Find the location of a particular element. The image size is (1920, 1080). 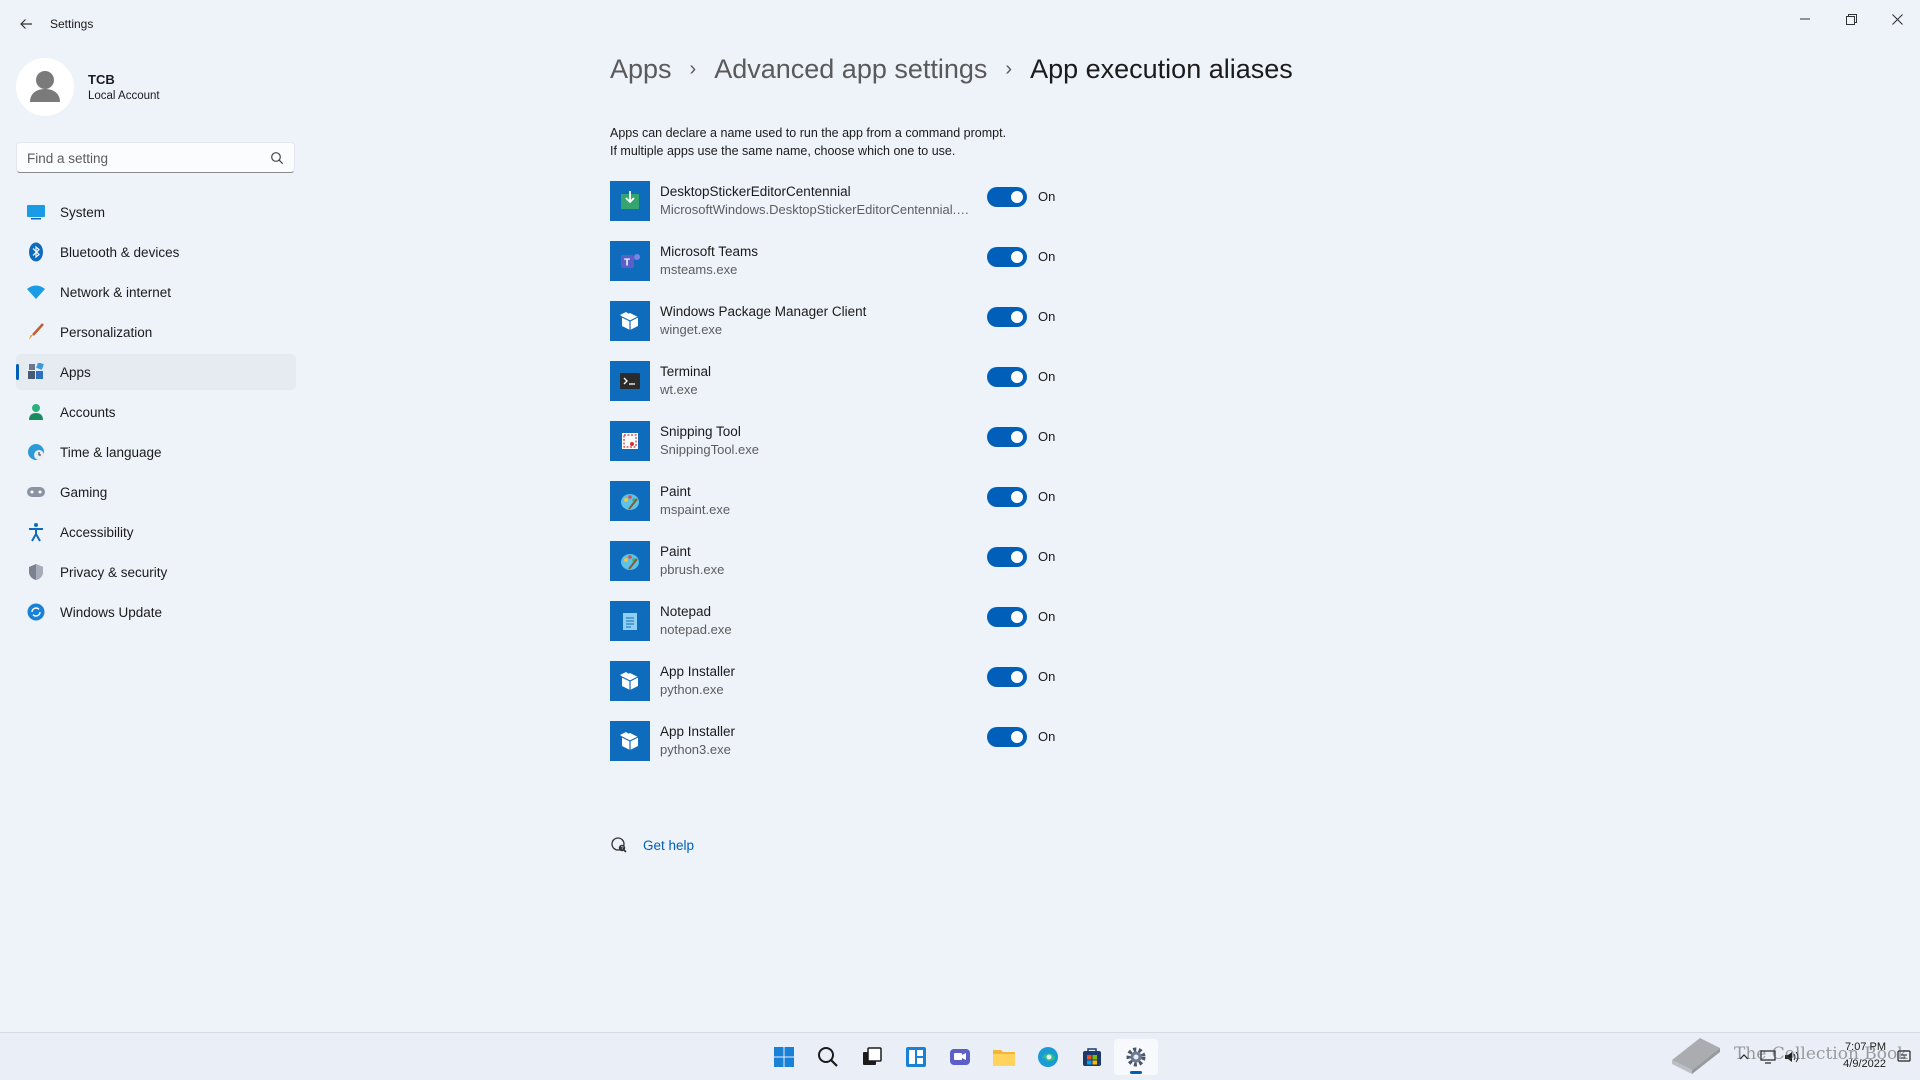

clock-date: 4/9/2022 is located at coordinates (1857, 1064).